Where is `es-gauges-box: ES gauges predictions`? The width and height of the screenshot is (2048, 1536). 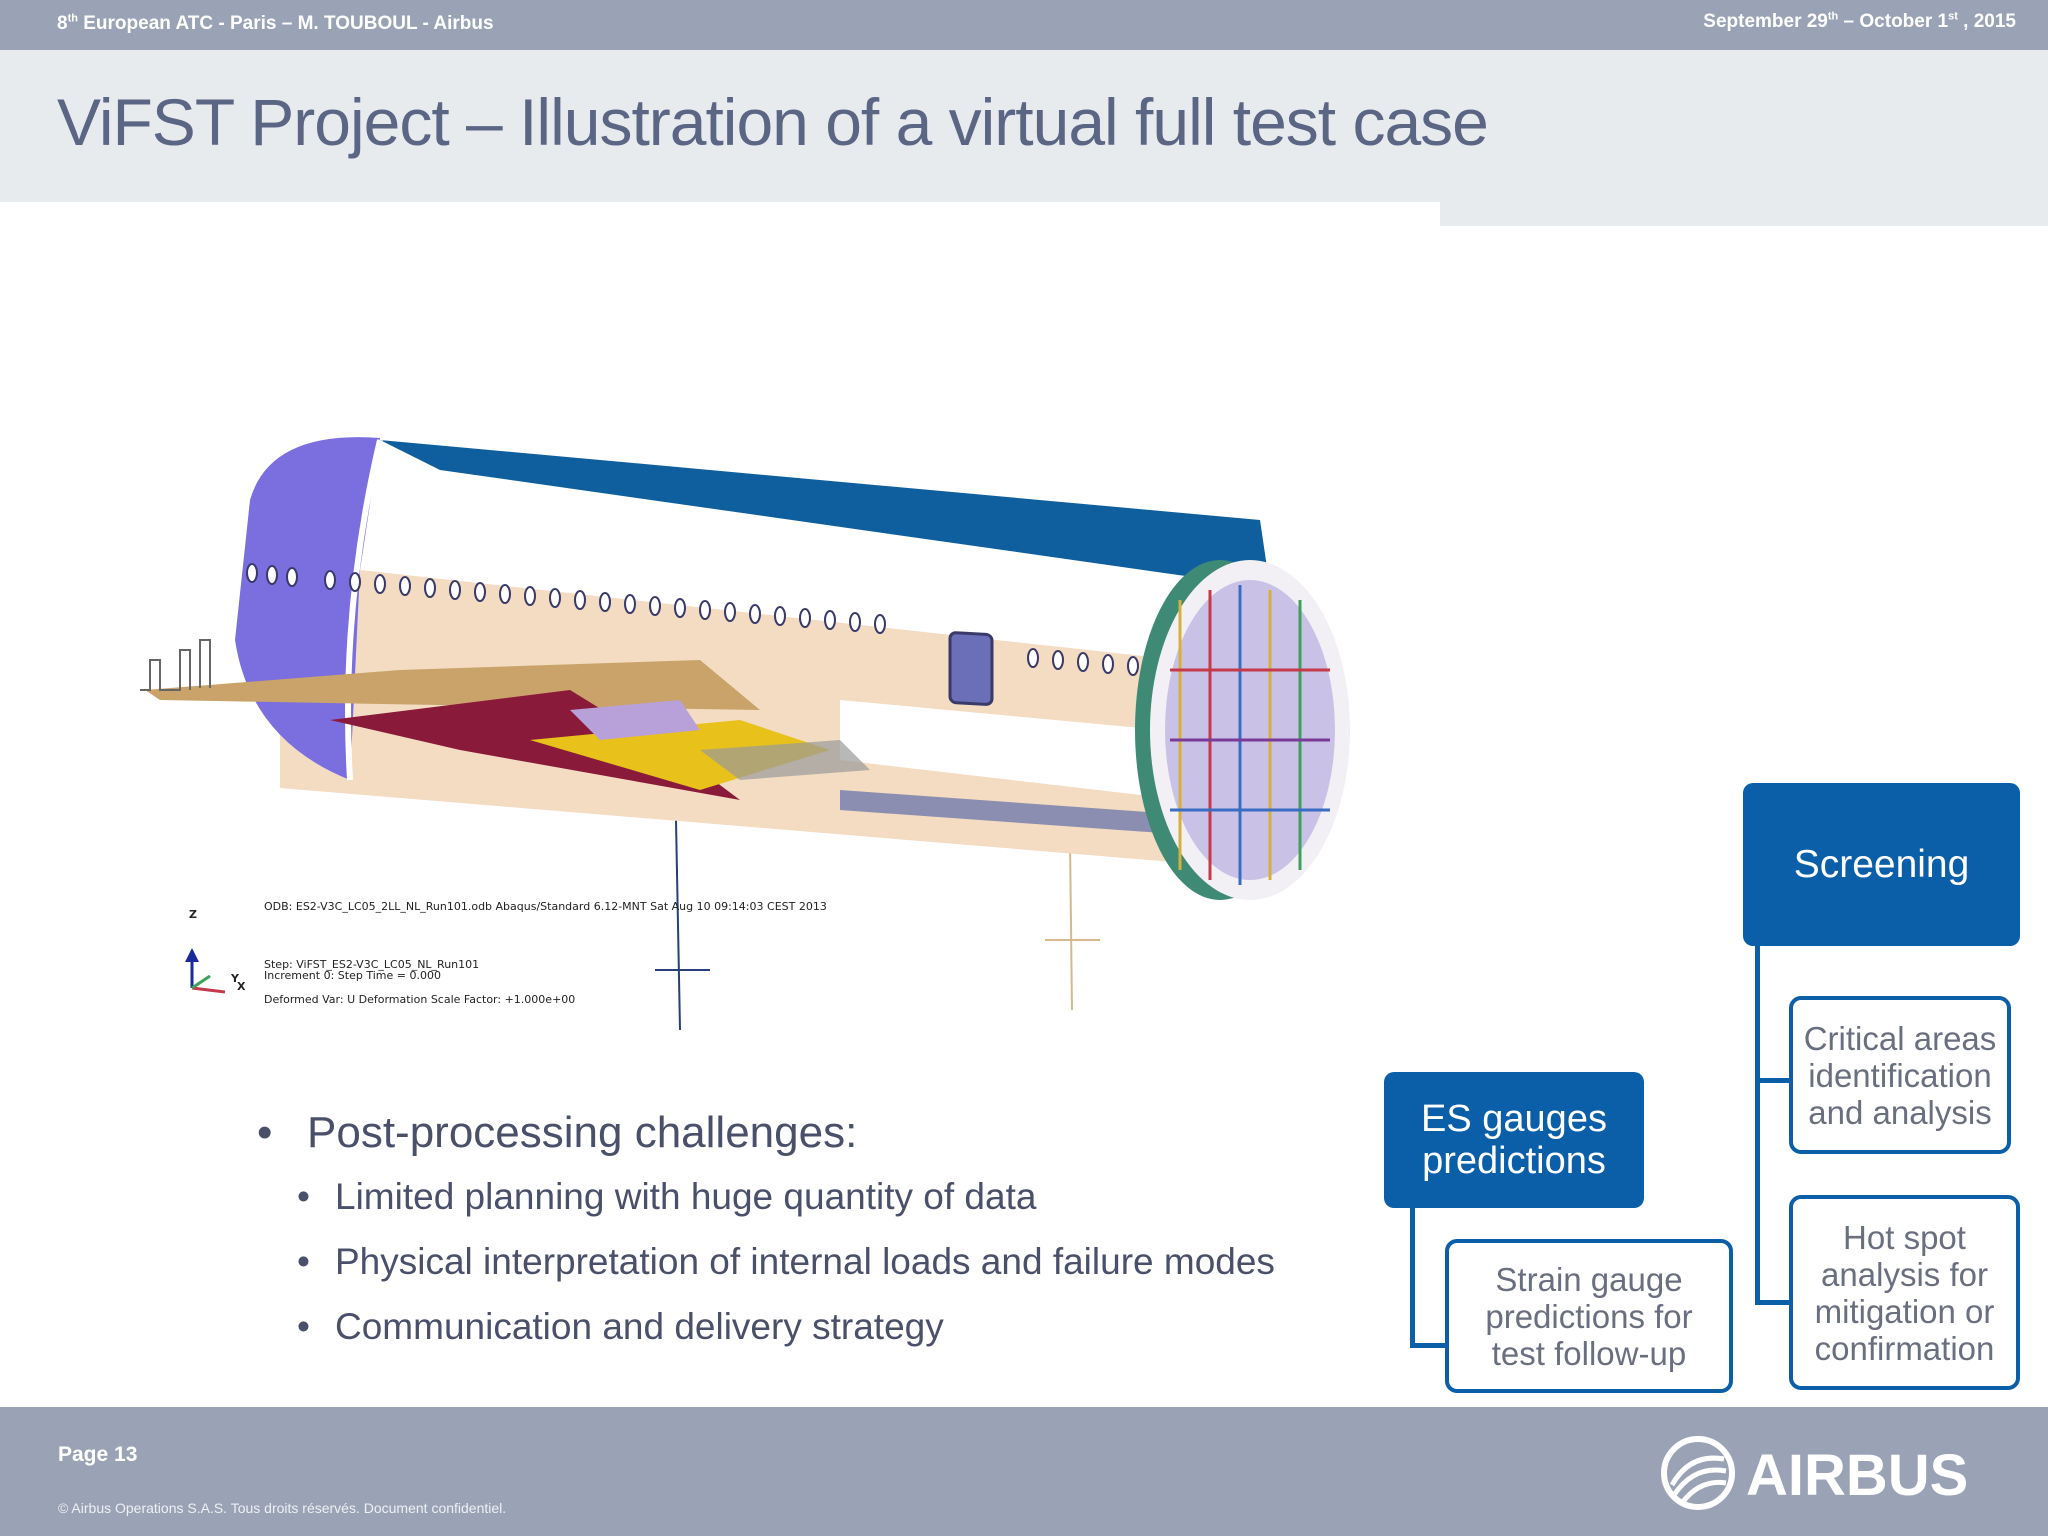 es-gauges-box: ES gauges predictions is located at coordinates (1514, 1140).